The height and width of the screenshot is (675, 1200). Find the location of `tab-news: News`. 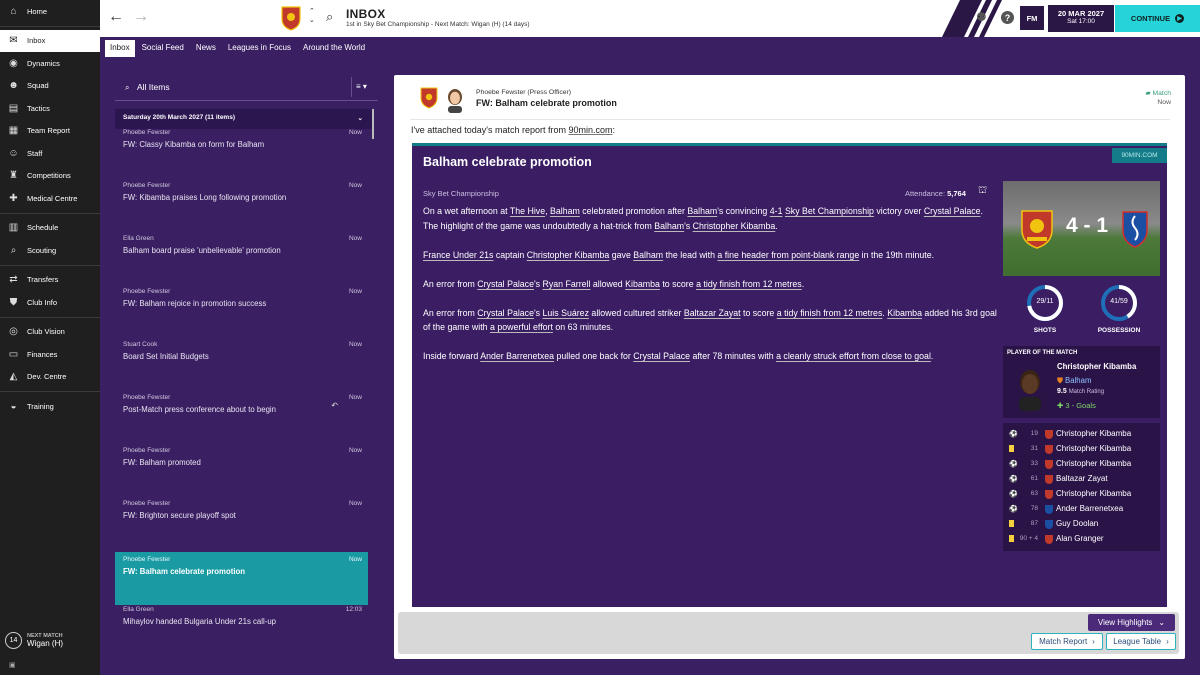

tab-news: News is located at coordinates (206, 48).